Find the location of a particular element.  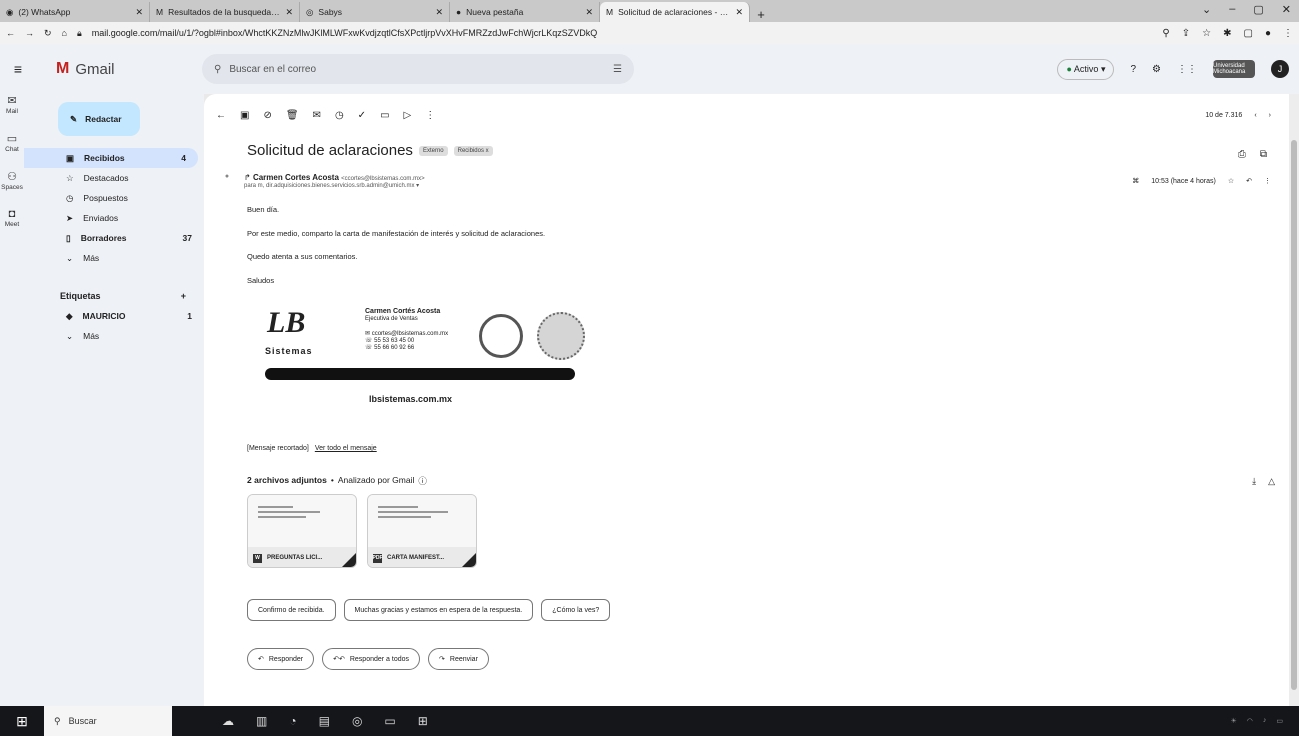

rail-mail: ✉ Mail is located at coordinates (12, 113).